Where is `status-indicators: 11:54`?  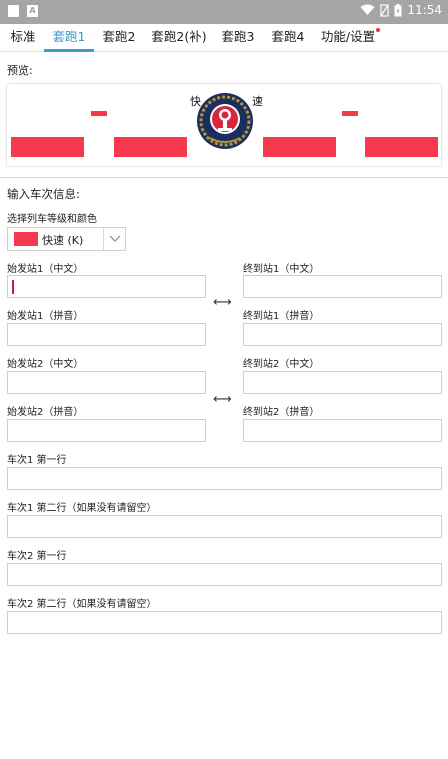
status-indicators: 11:54 is located at coordinates (401, 10).